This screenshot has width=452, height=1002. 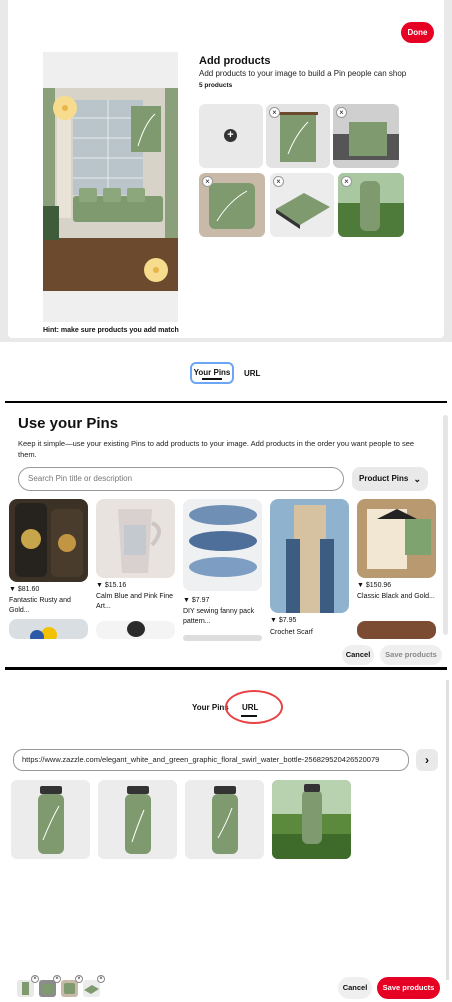 What do you see at coordinates (68, 423) in the screenshot?
I see `use-pins-heading: Use your Pins` at bounding box center [68, 423].